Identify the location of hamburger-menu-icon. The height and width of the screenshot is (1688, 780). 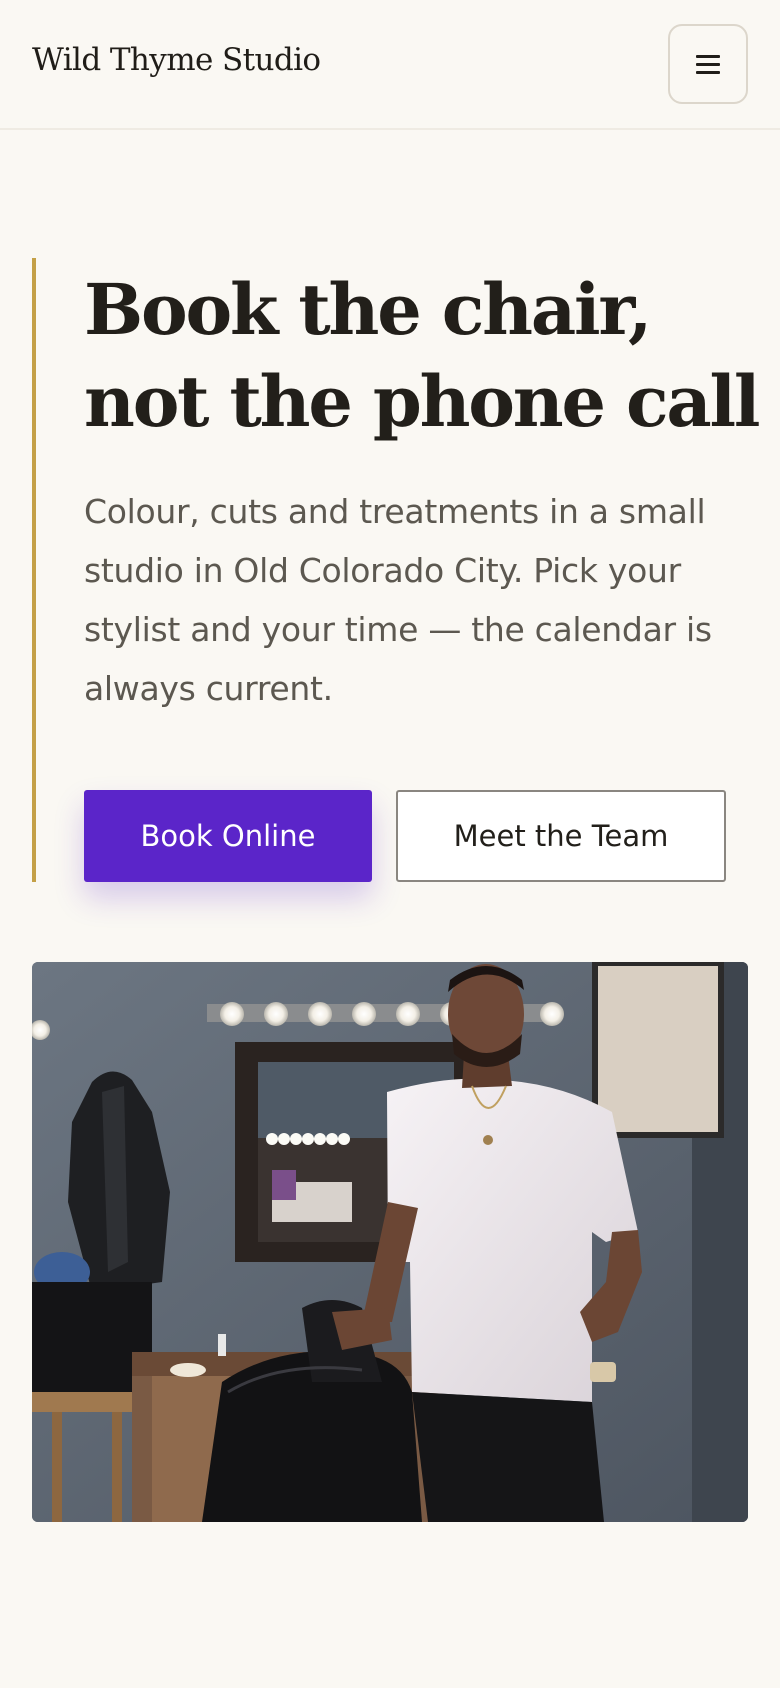
(708, 64).